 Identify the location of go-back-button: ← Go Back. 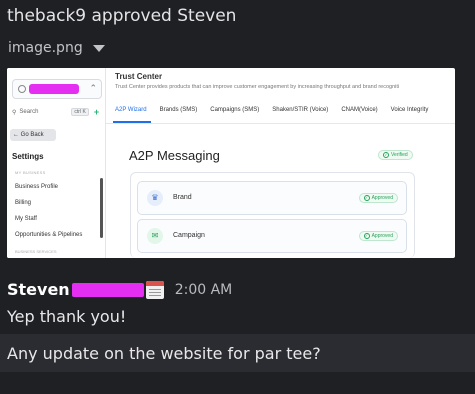
(33, 135).